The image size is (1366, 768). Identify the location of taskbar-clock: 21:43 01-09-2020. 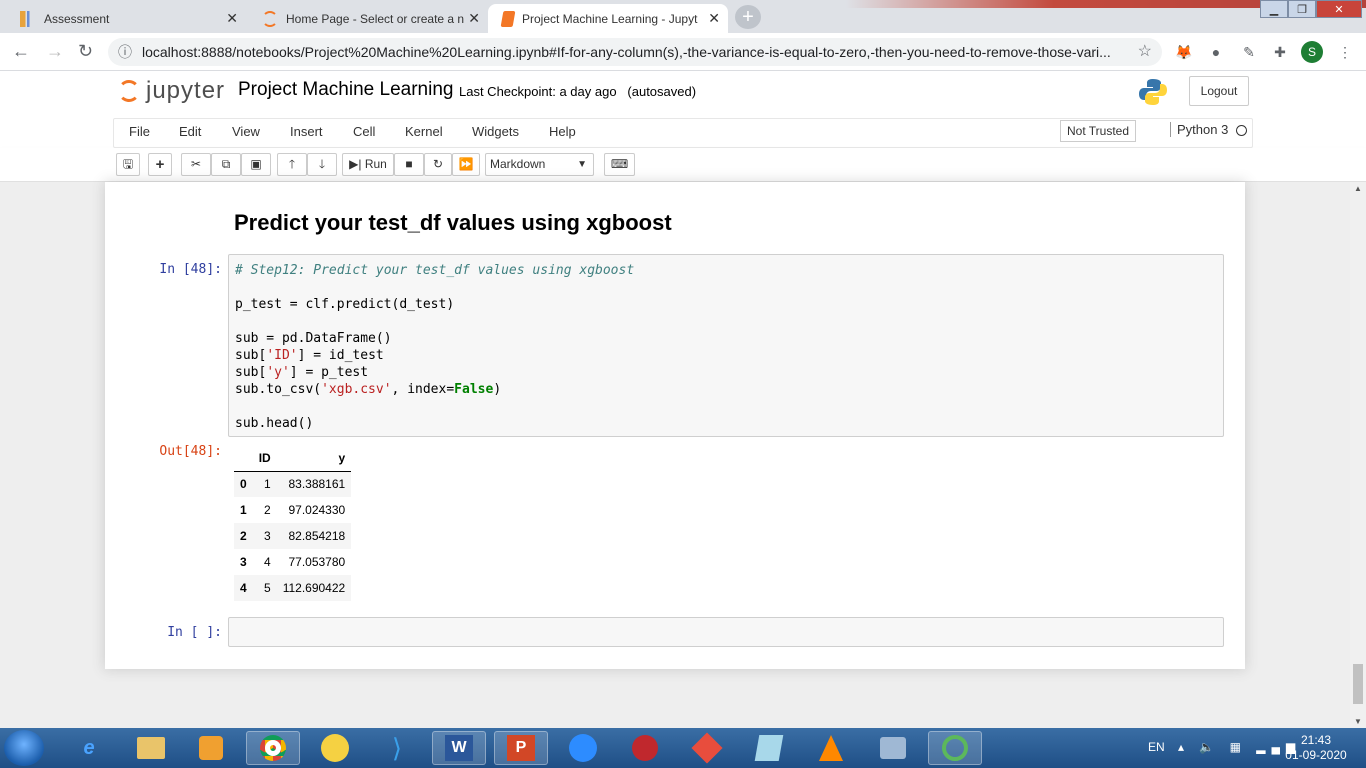
(1316, 748).